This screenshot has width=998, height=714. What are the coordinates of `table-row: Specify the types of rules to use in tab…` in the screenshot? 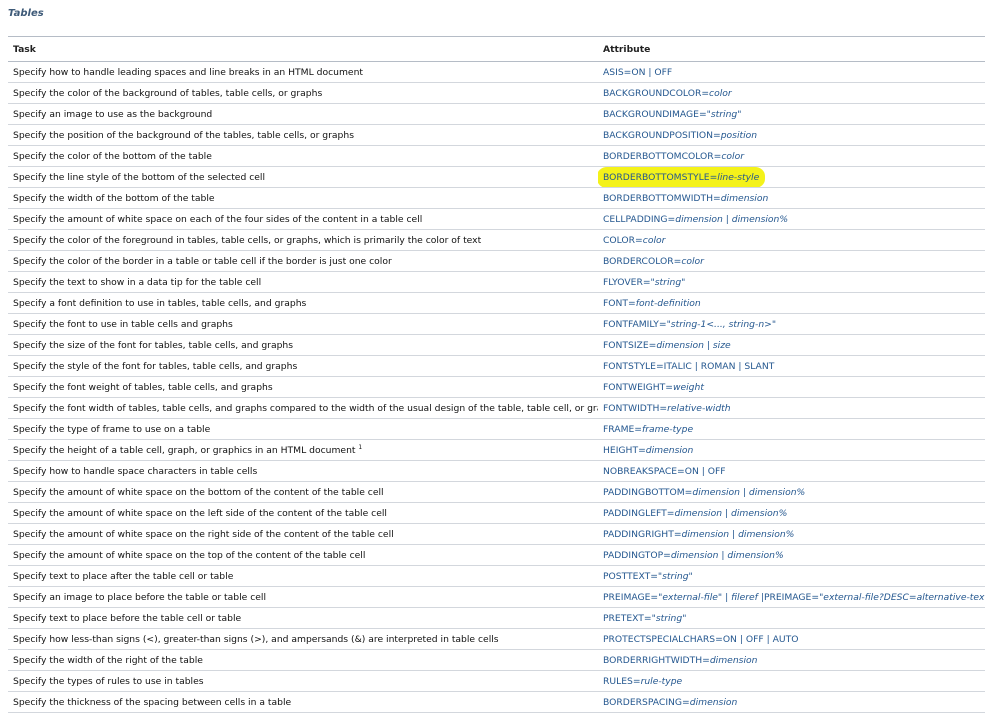 It's located at (496, 681).